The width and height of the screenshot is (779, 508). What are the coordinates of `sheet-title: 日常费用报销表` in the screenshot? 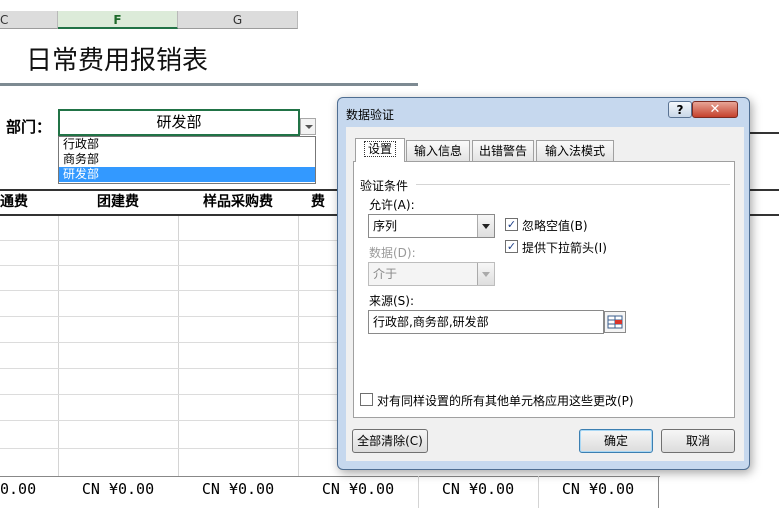 It's located at (117, 61).